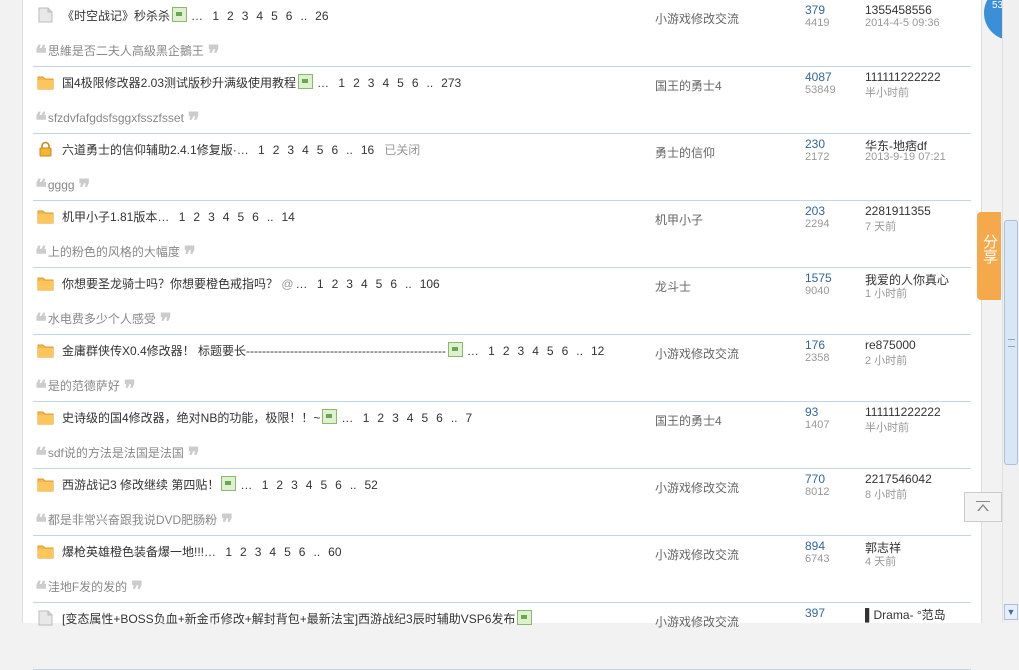 The width and height of the screenshot is (1019, 670). I want to click on last-poster-link: 1355458556, so click(898, 10).